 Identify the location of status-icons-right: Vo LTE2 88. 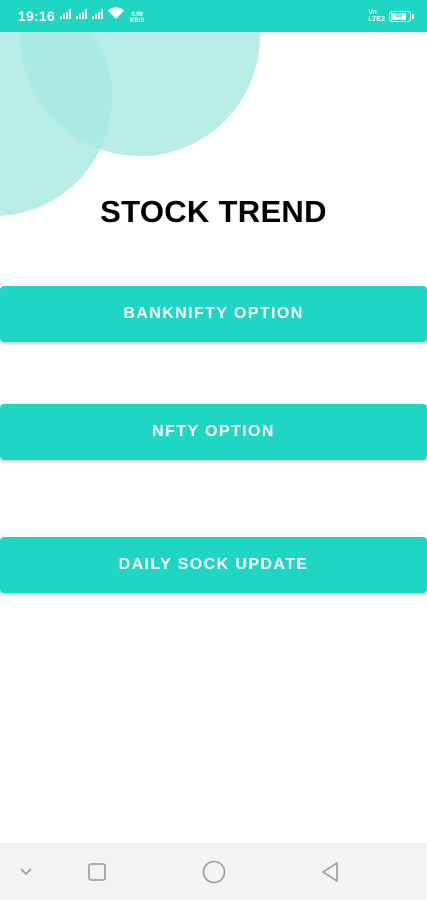
(391, 16).